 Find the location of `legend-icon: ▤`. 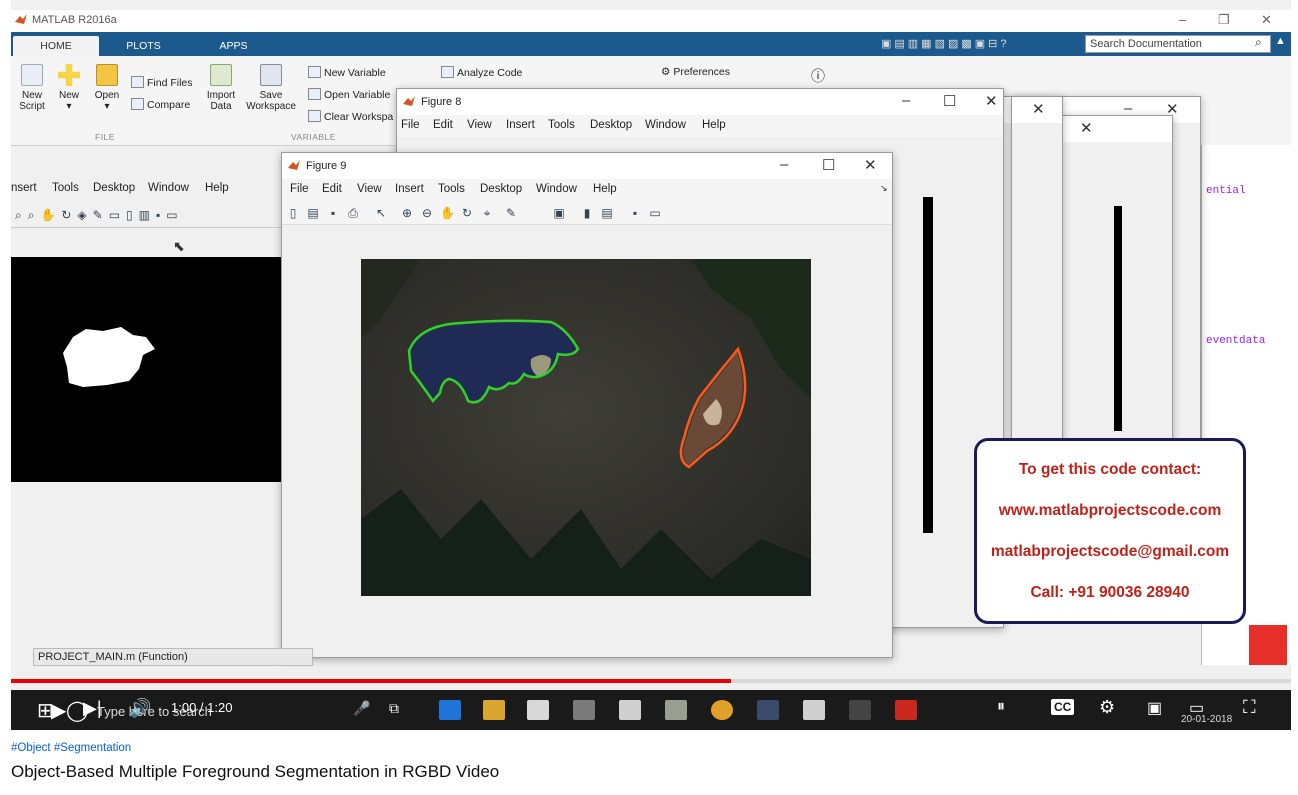

legend-icon: ▤ is located at coordinates (607, 213).